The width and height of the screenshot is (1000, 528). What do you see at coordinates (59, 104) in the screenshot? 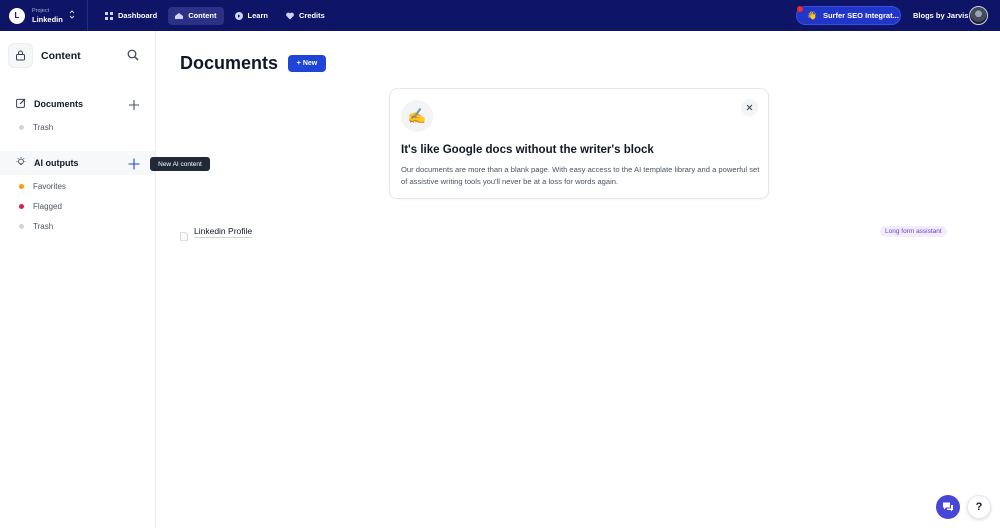
I see `sidebar-documents-label: Documents` at bounding box center [59, 104].